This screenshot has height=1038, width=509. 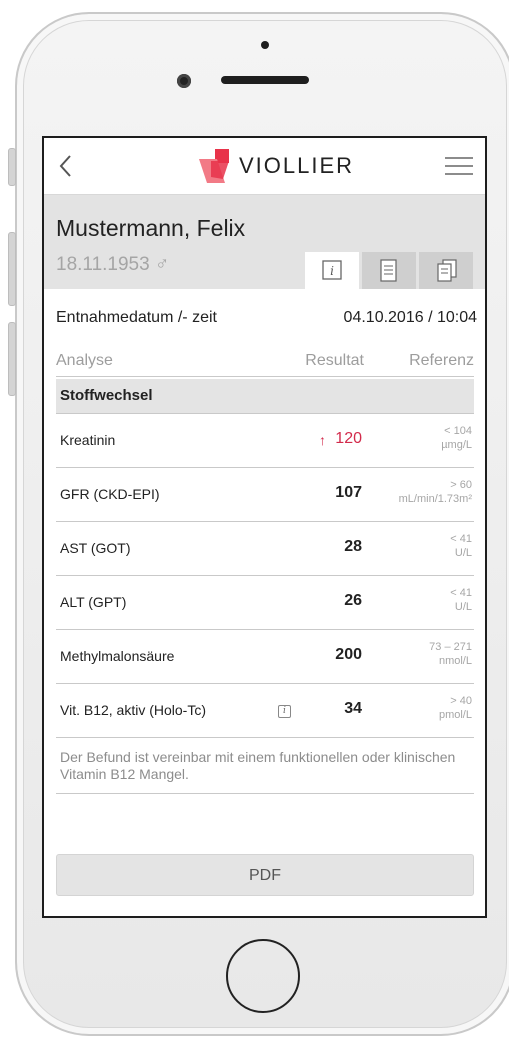 I want to click on tab-report, so click(x=389, y=270).